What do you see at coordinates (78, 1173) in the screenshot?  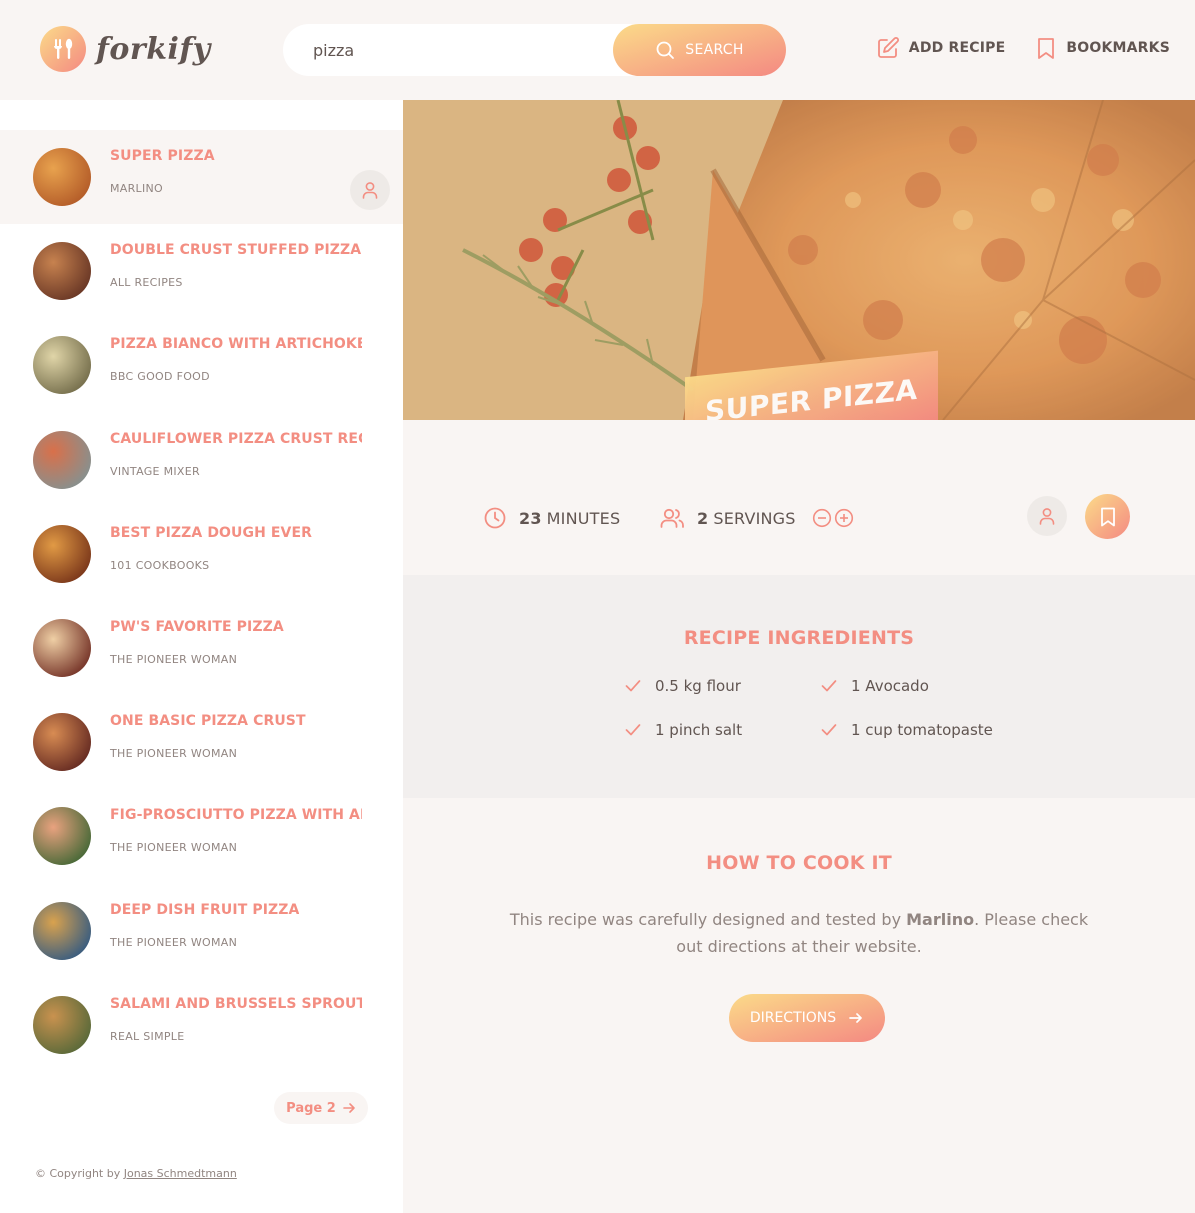 I see `copyright-prefix: © Copyright by` at bounding box center [78, 1173].